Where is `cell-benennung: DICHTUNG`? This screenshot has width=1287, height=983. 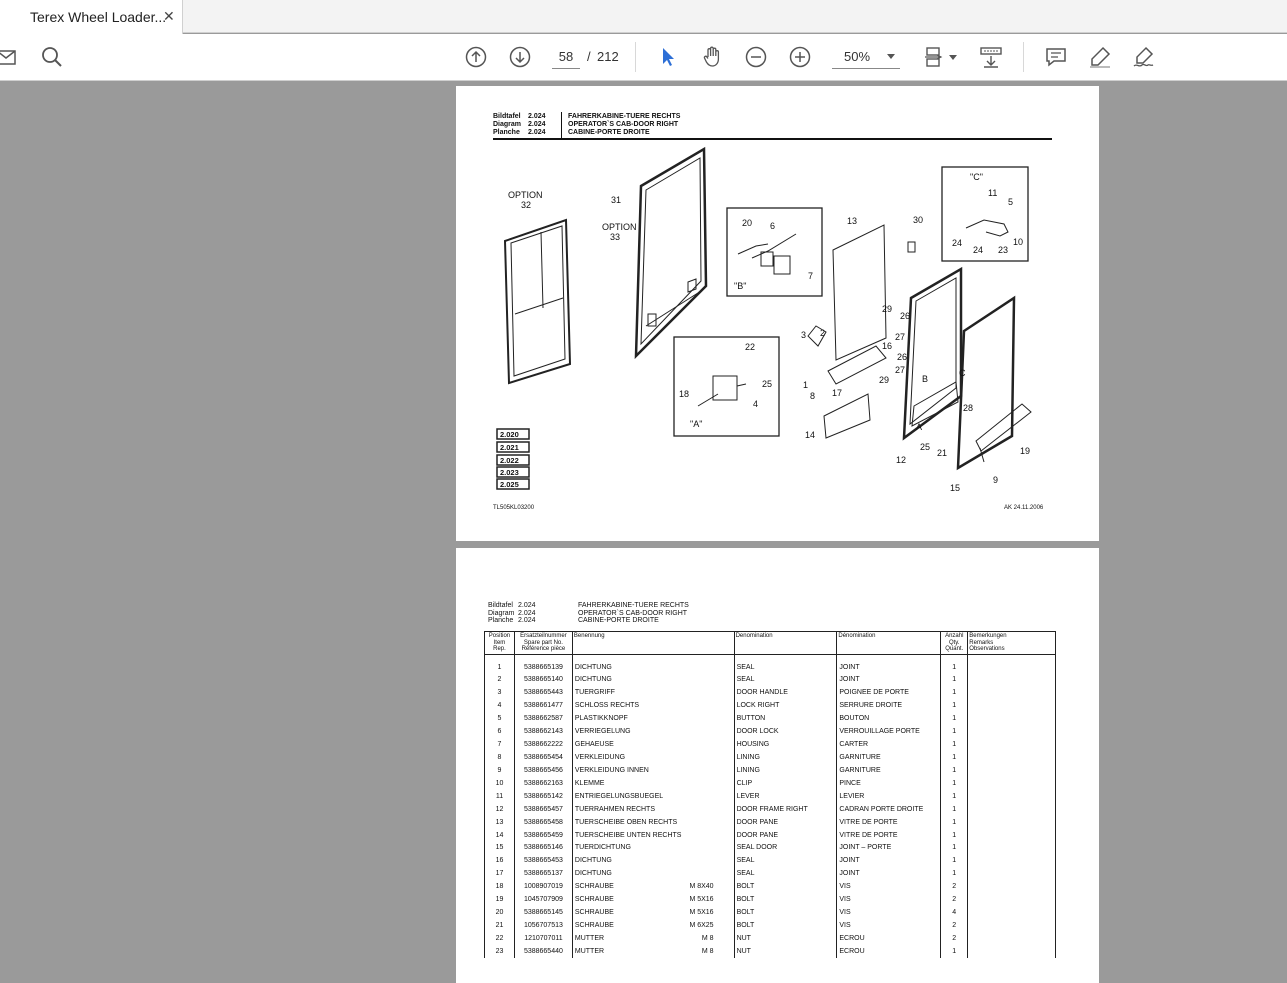
cell-benennung: DICHTUNG is located at coordinates (653, 861).